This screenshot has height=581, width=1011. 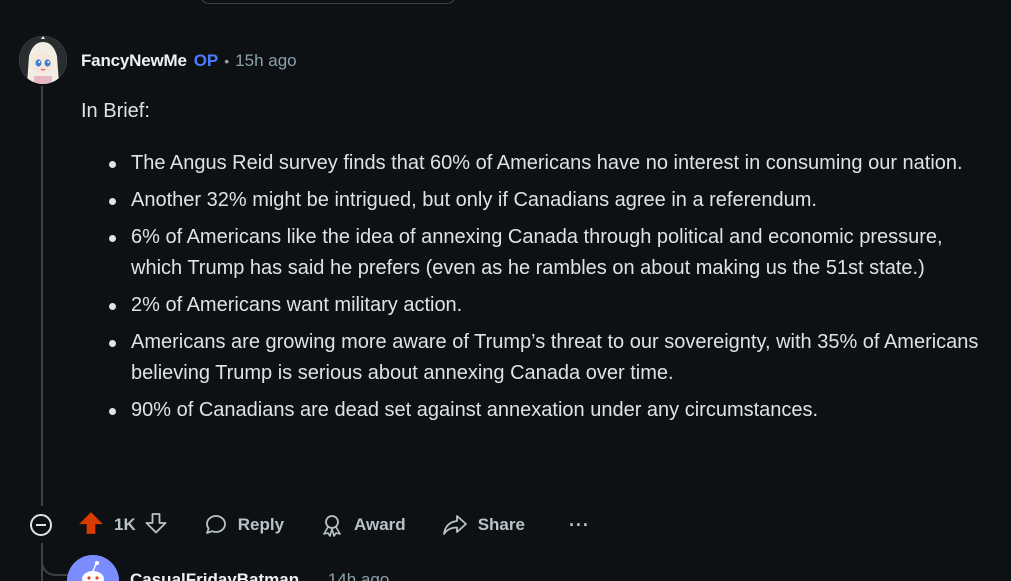 What do you see at coordinates (214, 575) in the screenshot?
I see `next-comment-author: CasualFridayBatman` at bounding box center [214, 575].